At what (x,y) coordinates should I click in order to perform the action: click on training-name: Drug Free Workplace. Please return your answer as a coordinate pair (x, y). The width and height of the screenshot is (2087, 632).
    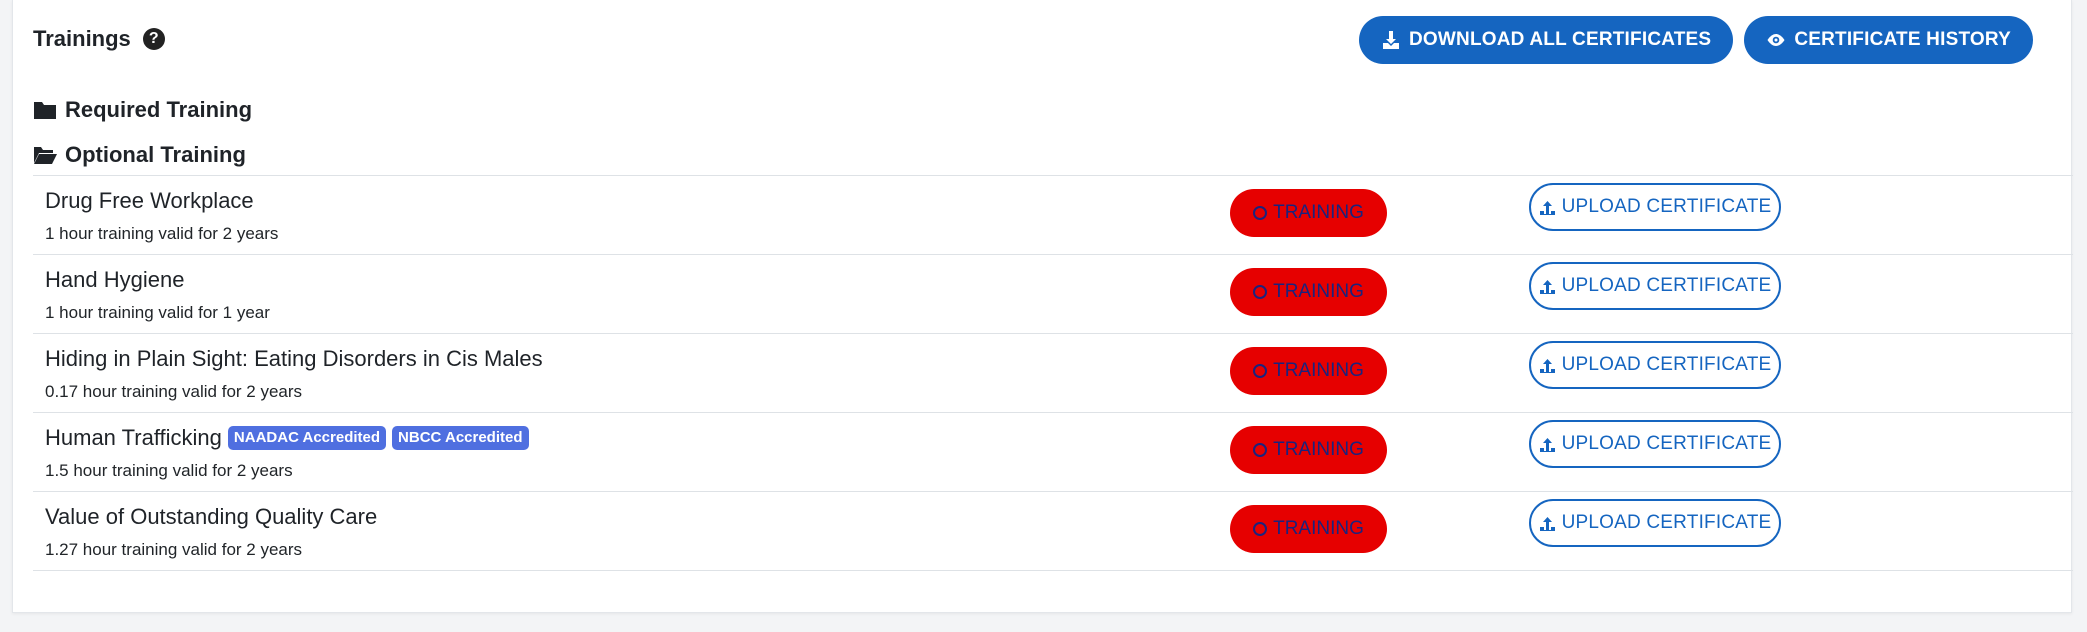
    Looking at the image, I should click on (149, 201).